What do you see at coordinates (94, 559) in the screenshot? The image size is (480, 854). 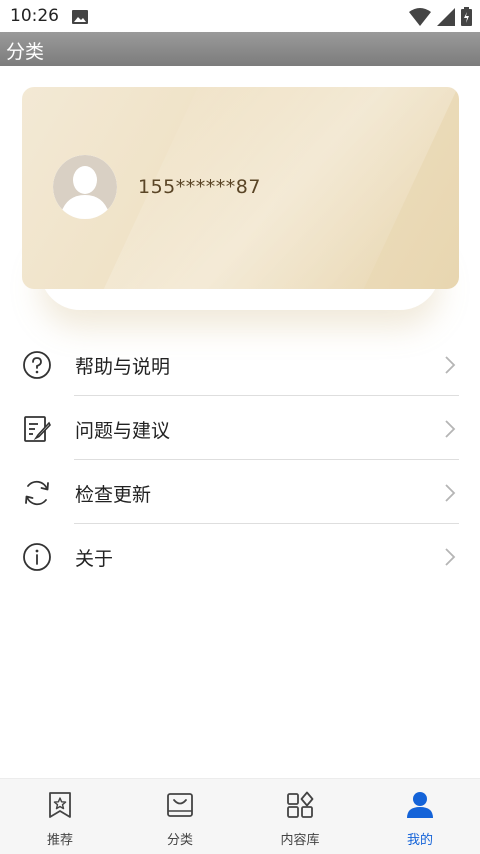 I see `menu-item-label: 关于` at bounding box center [94, 559].